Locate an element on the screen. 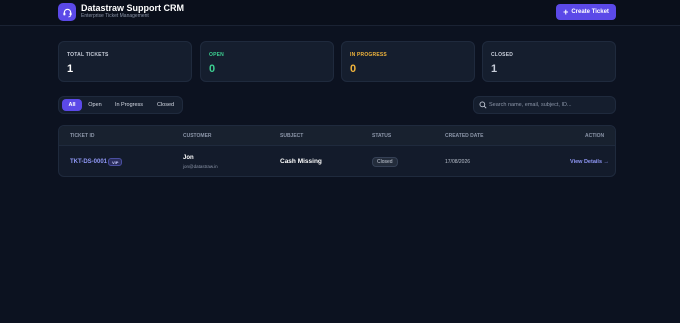 The image size is (680, 323). column-header-ticket-id: TICKET ID is located at coordinates (82, 136).